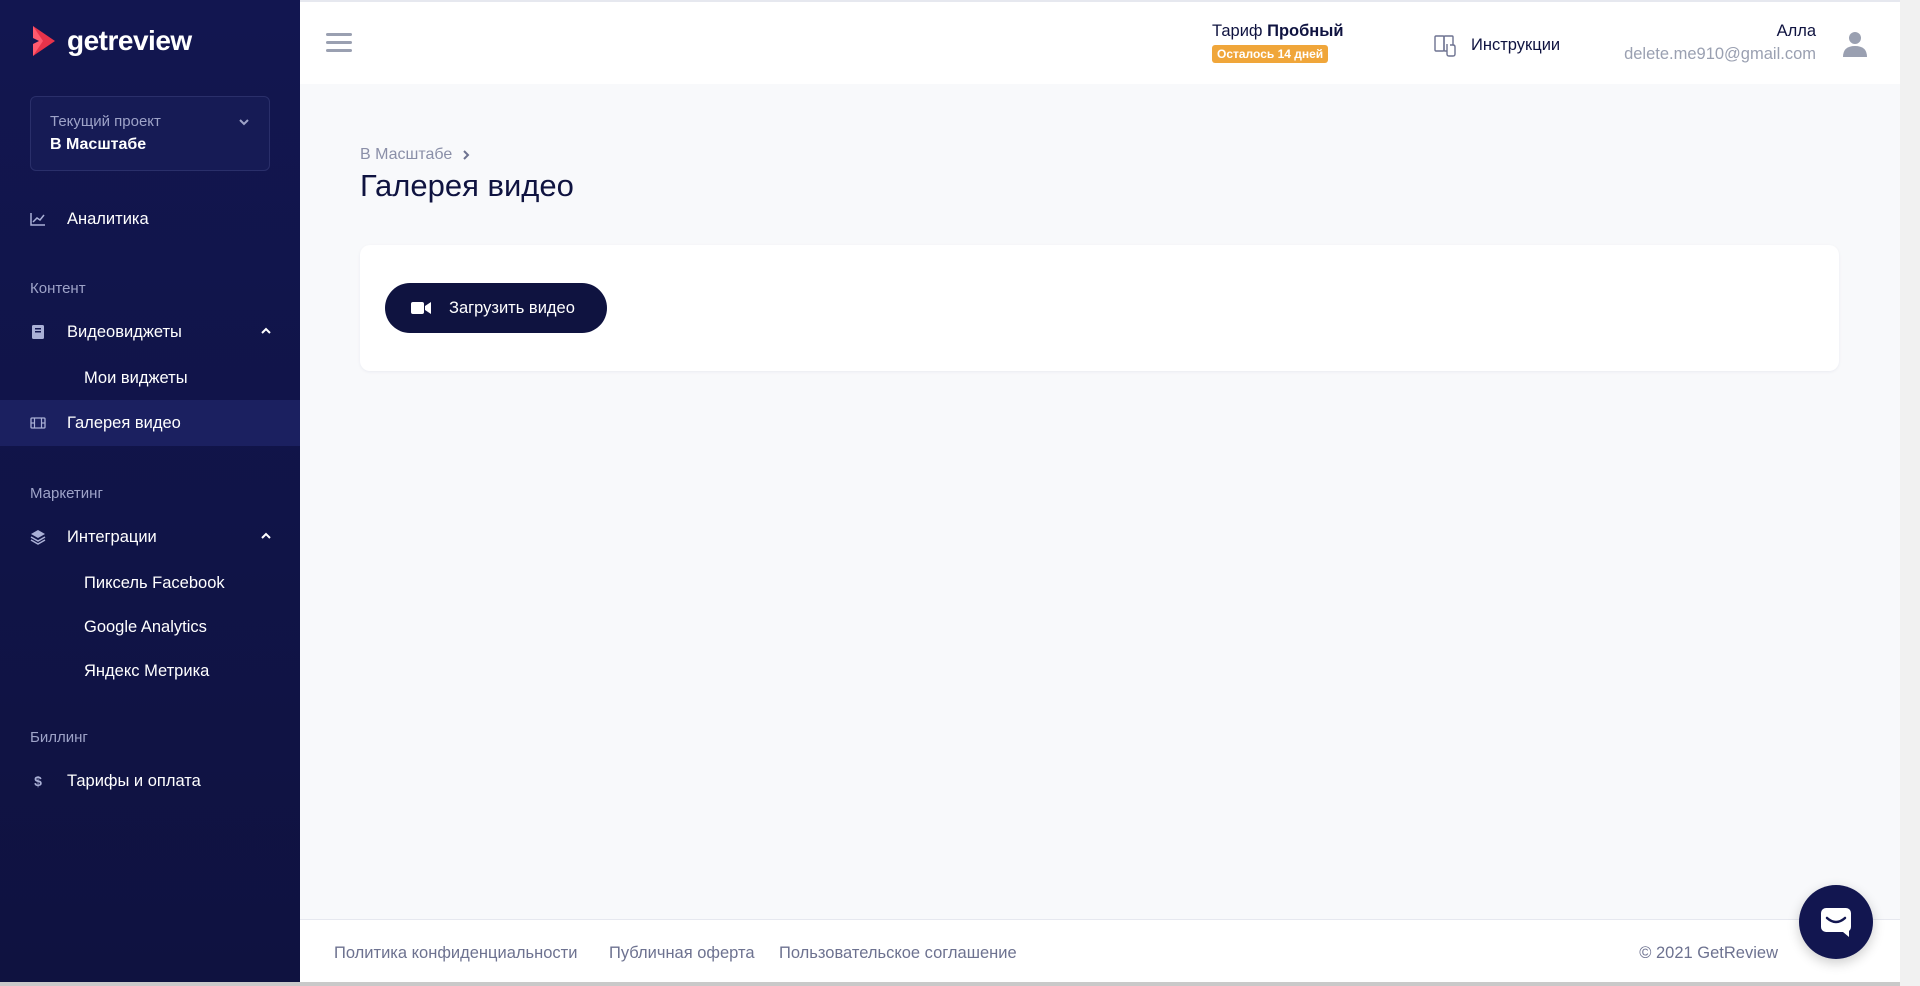  What do you see at coordinates (682, 953) in the screenshot?
I see `footer-offer-link: Публичная оферта` at bounding box center [682, 953].